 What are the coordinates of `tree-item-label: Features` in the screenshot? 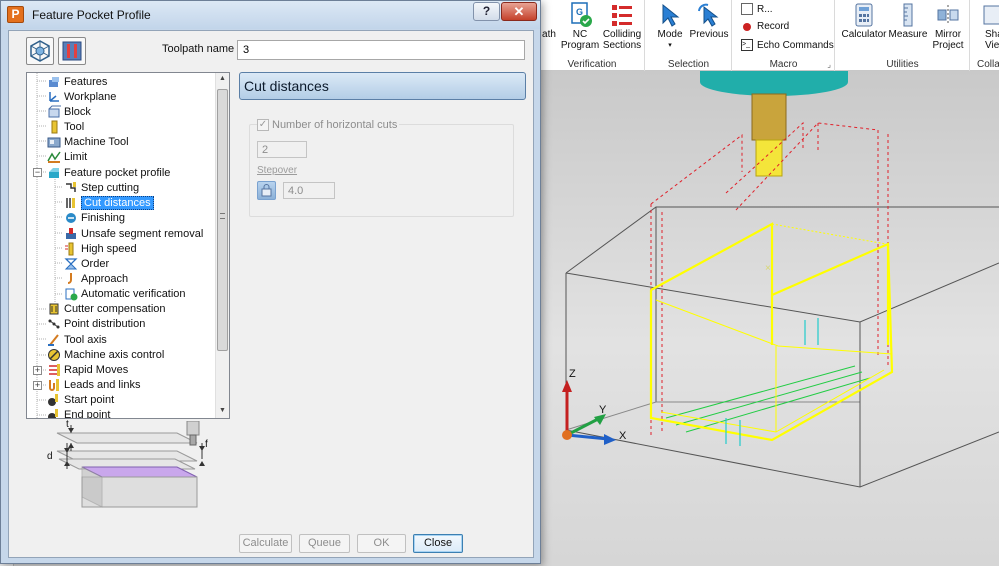 It's located at (86, 81).